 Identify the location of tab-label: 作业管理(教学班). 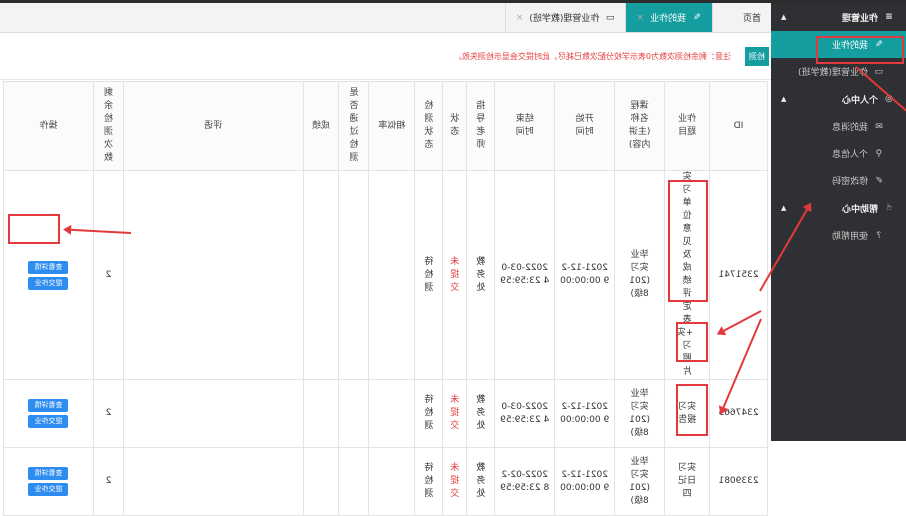
(564, 19).